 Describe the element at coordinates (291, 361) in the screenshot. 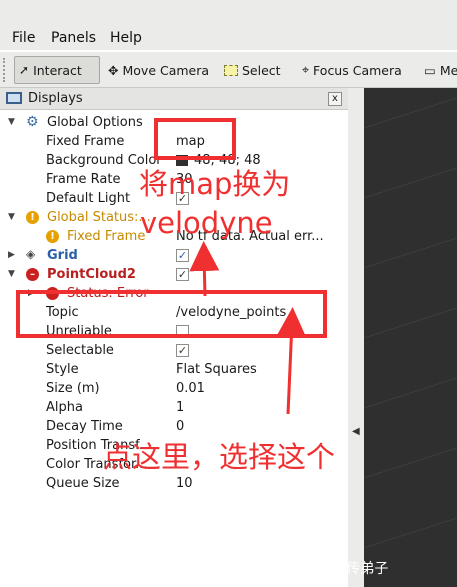

I see `arrow-to-topic` at that location.